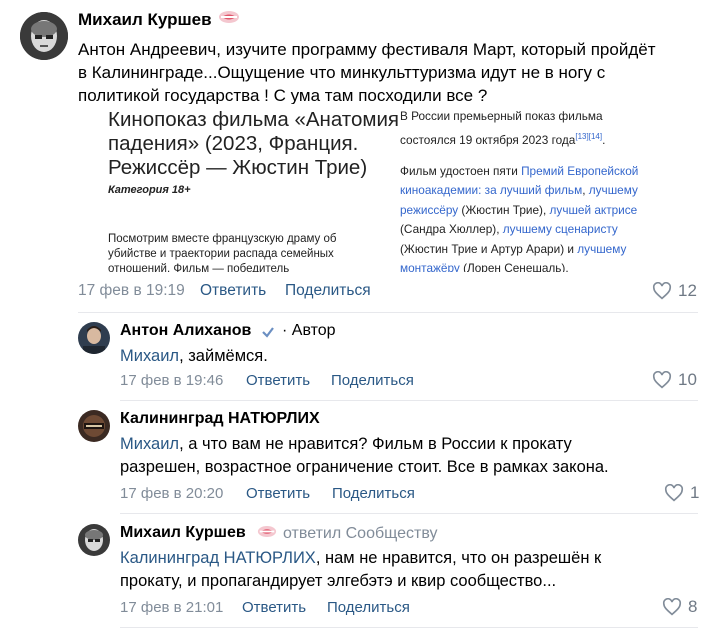 Image resolution: width=717 pixels, height=635 pixels. What do you see at coordinates (309, 330) in the screenshot?
I see `author-badge: · Автор` at bounding box center [309, 330].